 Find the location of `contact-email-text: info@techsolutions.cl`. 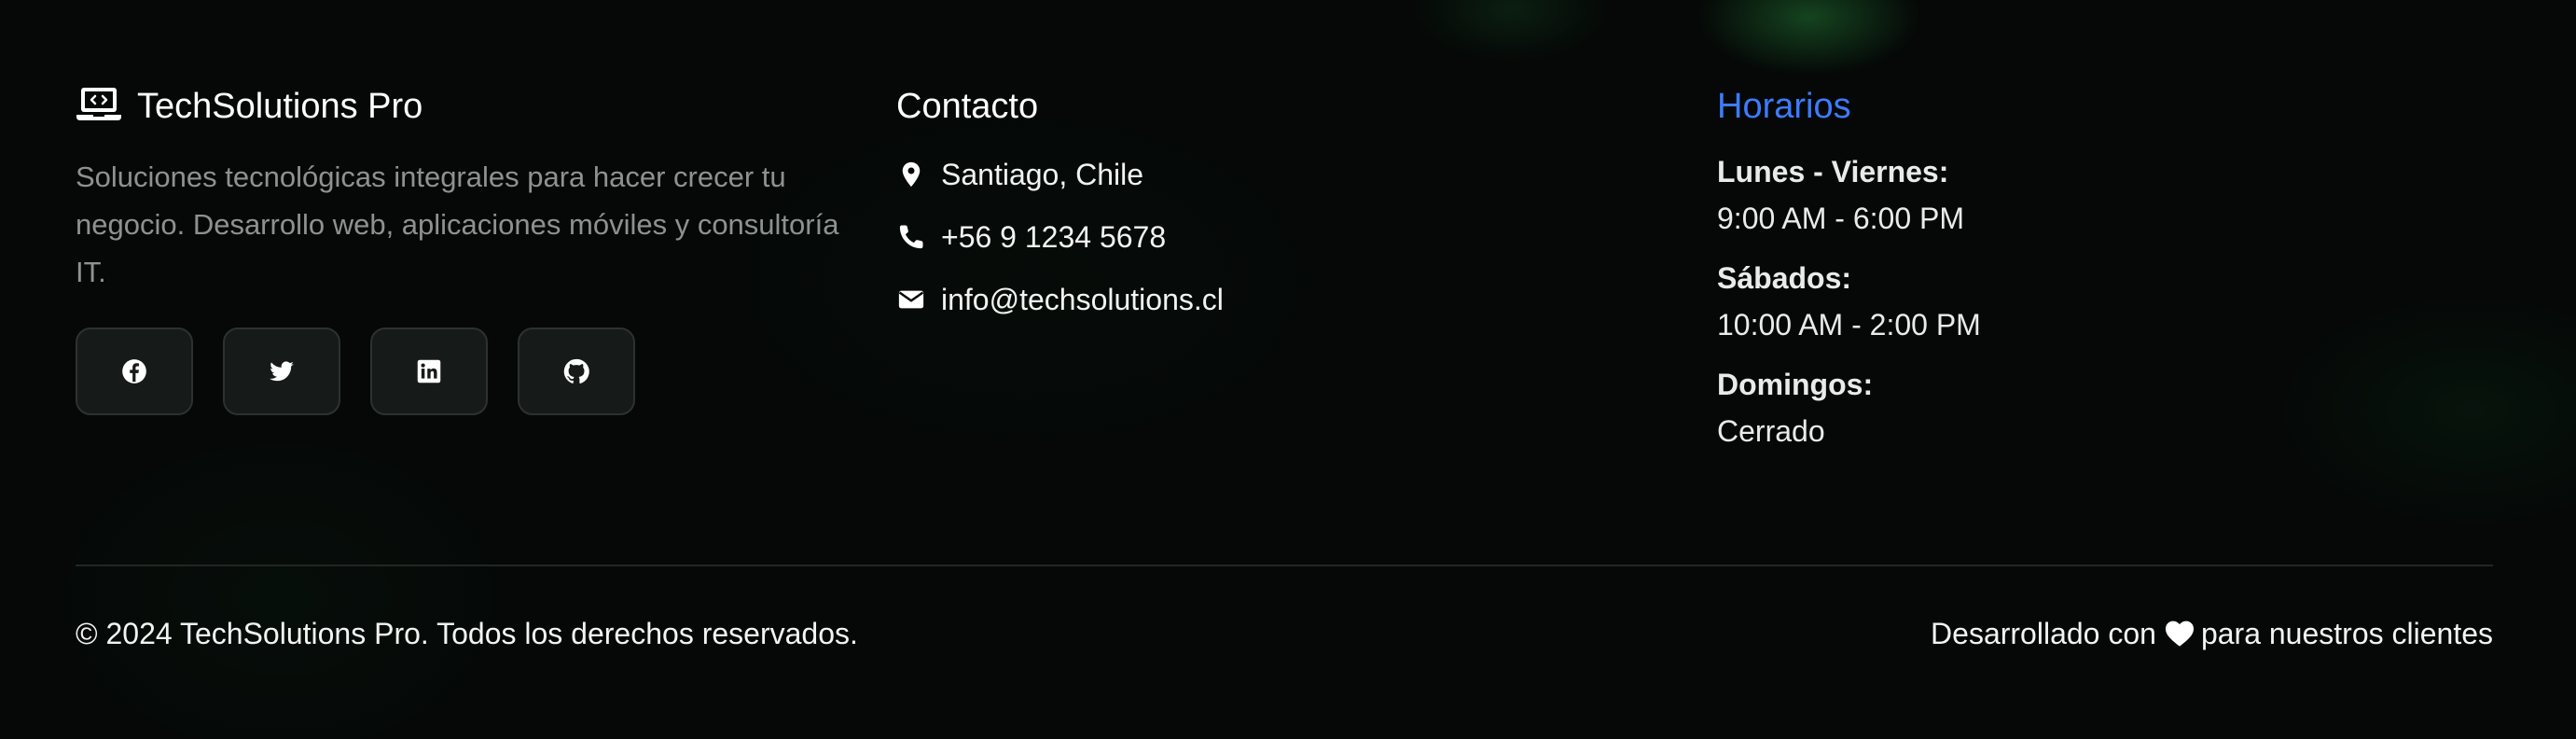

contact-email-text: info@techsolutions.cl is located at coordinates (1082, 299).